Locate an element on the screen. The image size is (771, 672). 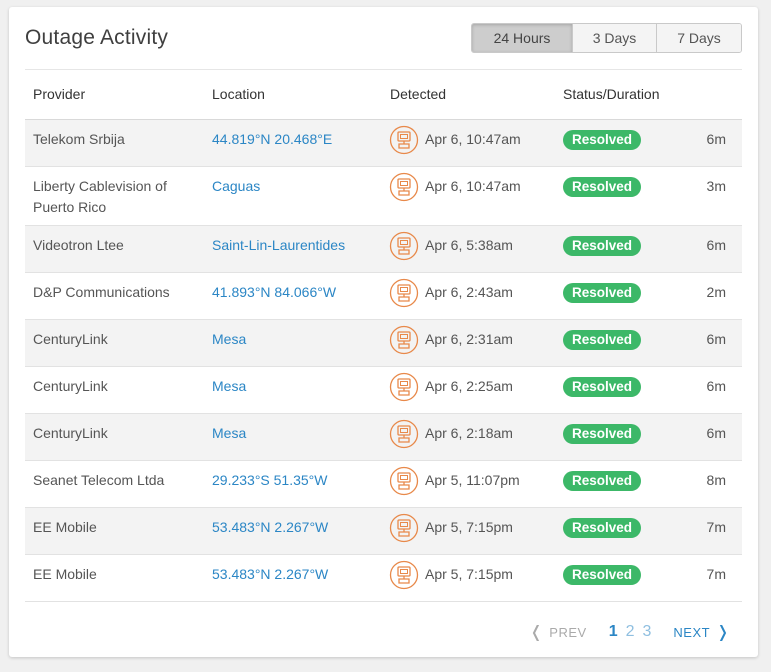
panel-title: Outage Activity is located at coordinates (97, 37).